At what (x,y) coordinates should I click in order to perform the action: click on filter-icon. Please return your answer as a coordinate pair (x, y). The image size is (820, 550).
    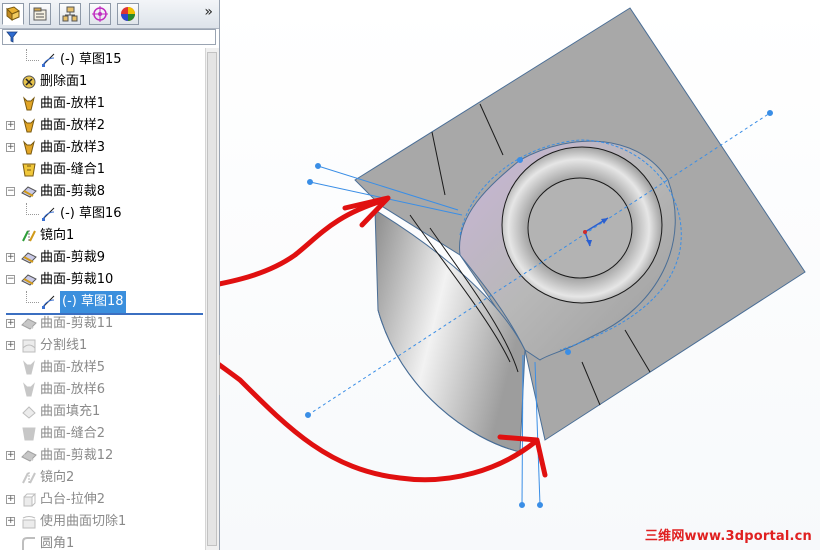
    Looking at the image, I should click on (12, 37).